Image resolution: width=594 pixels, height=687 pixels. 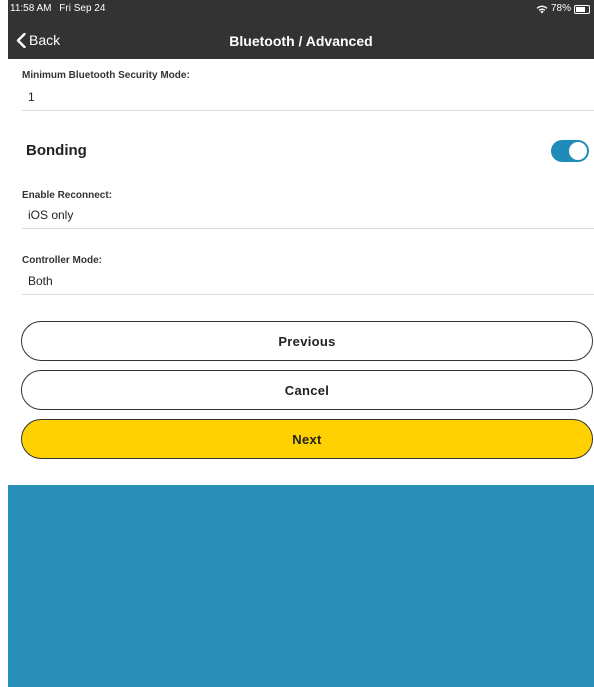 I want to click on status-time: 11:58 AM, so click(x=31, y=8).